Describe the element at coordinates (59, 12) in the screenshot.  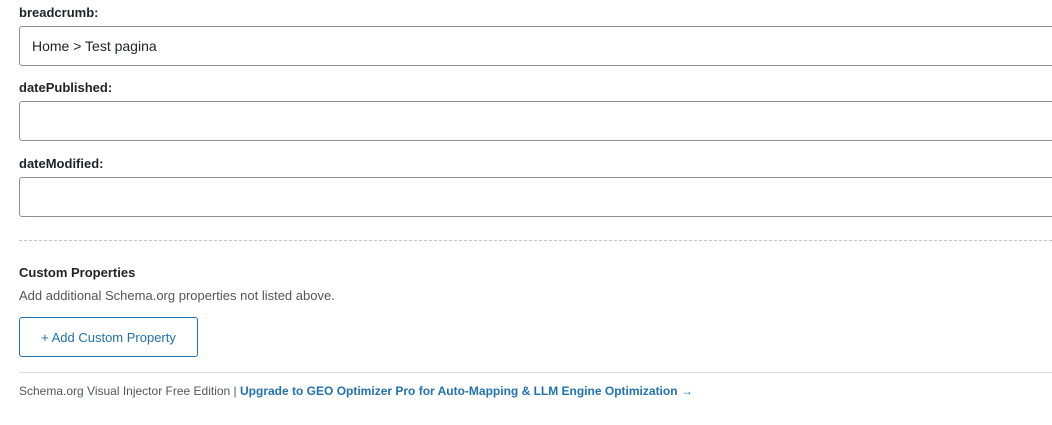
I see `breadcrumb-label: breadcrumb:` at that location.